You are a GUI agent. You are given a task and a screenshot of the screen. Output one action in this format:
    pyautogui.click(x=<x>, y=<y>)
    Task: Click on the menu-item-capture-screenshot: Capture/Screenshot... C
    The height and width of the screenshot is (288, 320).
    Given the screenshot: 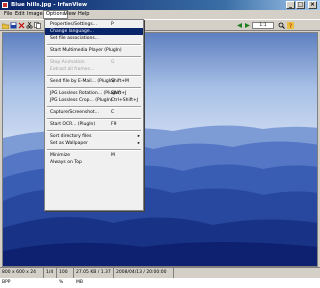 What is the action you would take?
    pyautogui.click(x=94, y=112)
    